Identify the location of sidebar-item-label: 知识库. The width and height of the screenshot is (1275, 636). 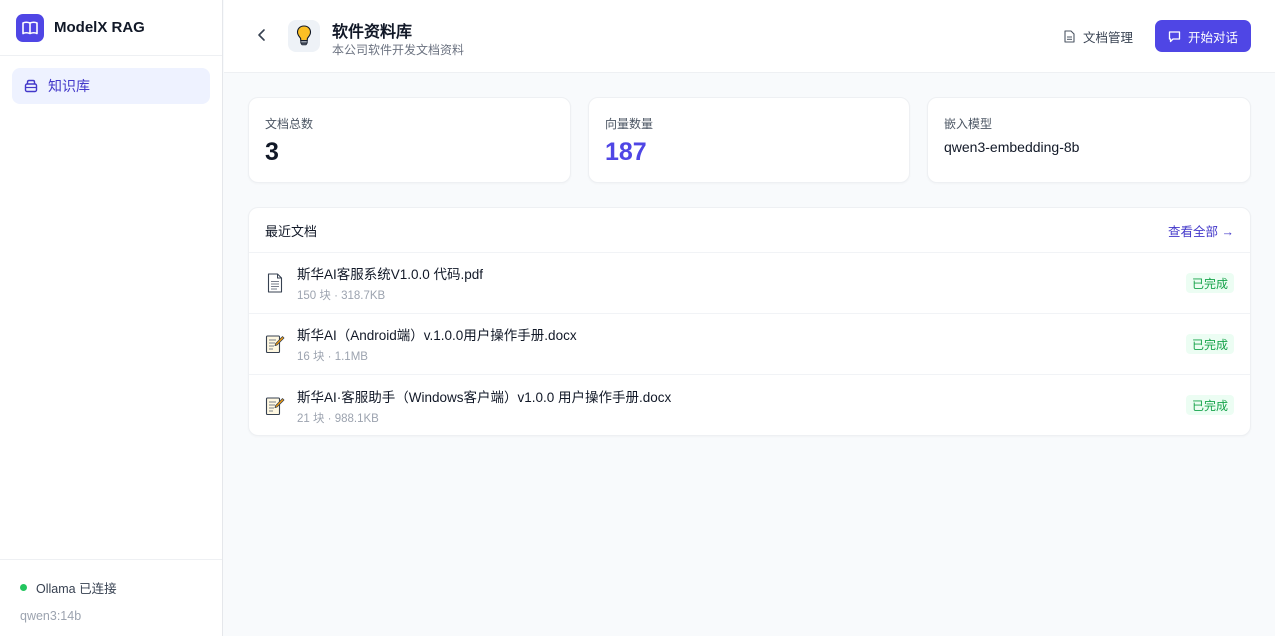
(69, 86).